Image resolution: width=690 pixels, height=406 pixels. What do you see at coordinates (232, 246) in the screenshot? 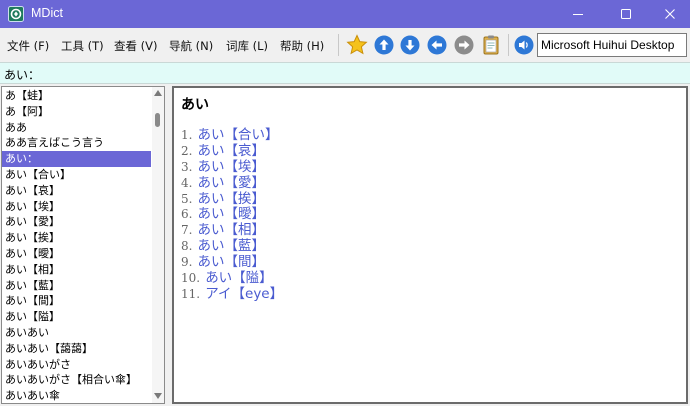
I see `entry-link: あい【藍】` at bounding box center [232, 246].